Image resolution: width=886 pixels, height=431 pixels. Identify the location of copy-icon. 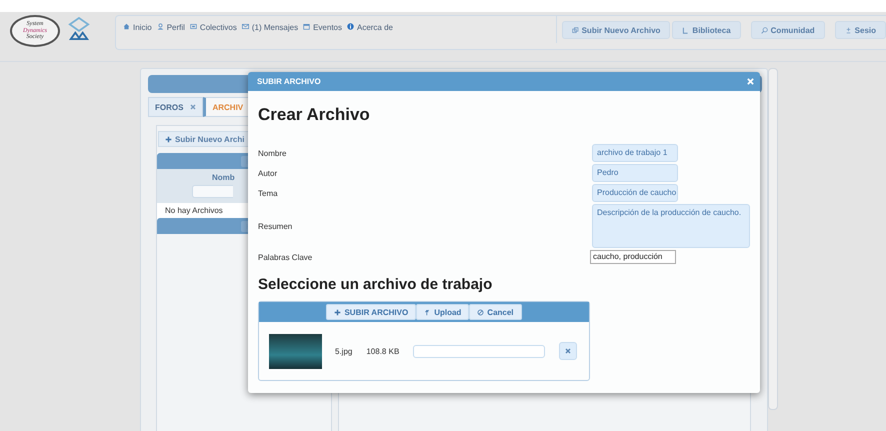
(575, 30).